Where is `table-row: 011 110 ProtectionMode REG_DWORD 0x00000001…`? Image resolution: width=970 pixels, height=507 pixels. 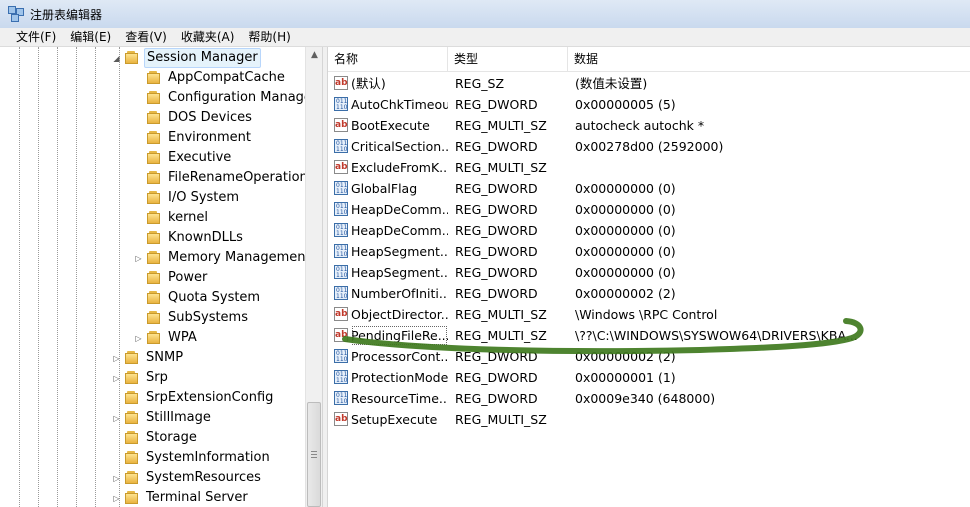
table-row: 011 110 ProtectionMode REG_DWORD 0x00000001… is located at coordinates (649, 377).